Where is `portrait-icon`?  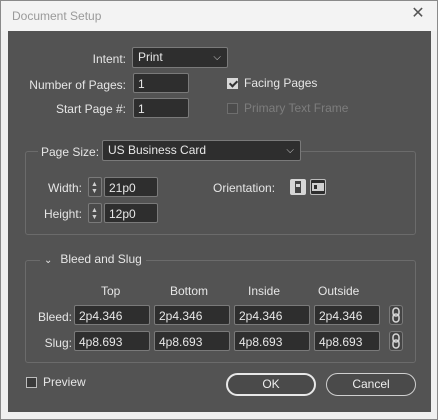 portrait-icon is located at coordinates (298, 187).